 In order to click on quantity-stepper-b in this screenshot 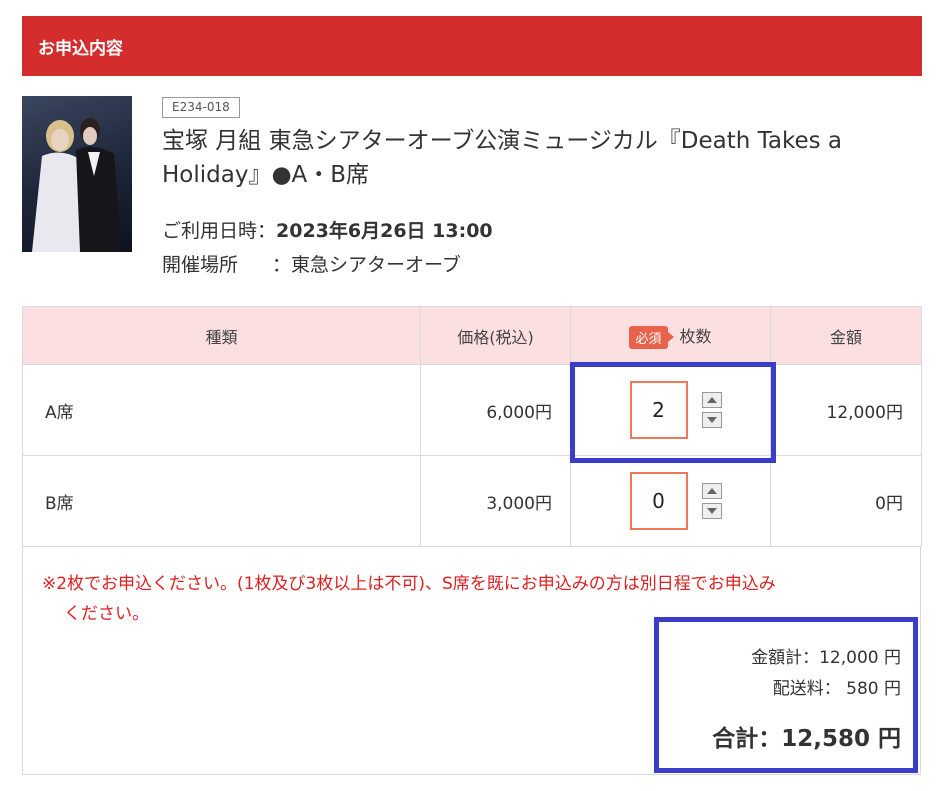, I will do `click(711, 501)`.